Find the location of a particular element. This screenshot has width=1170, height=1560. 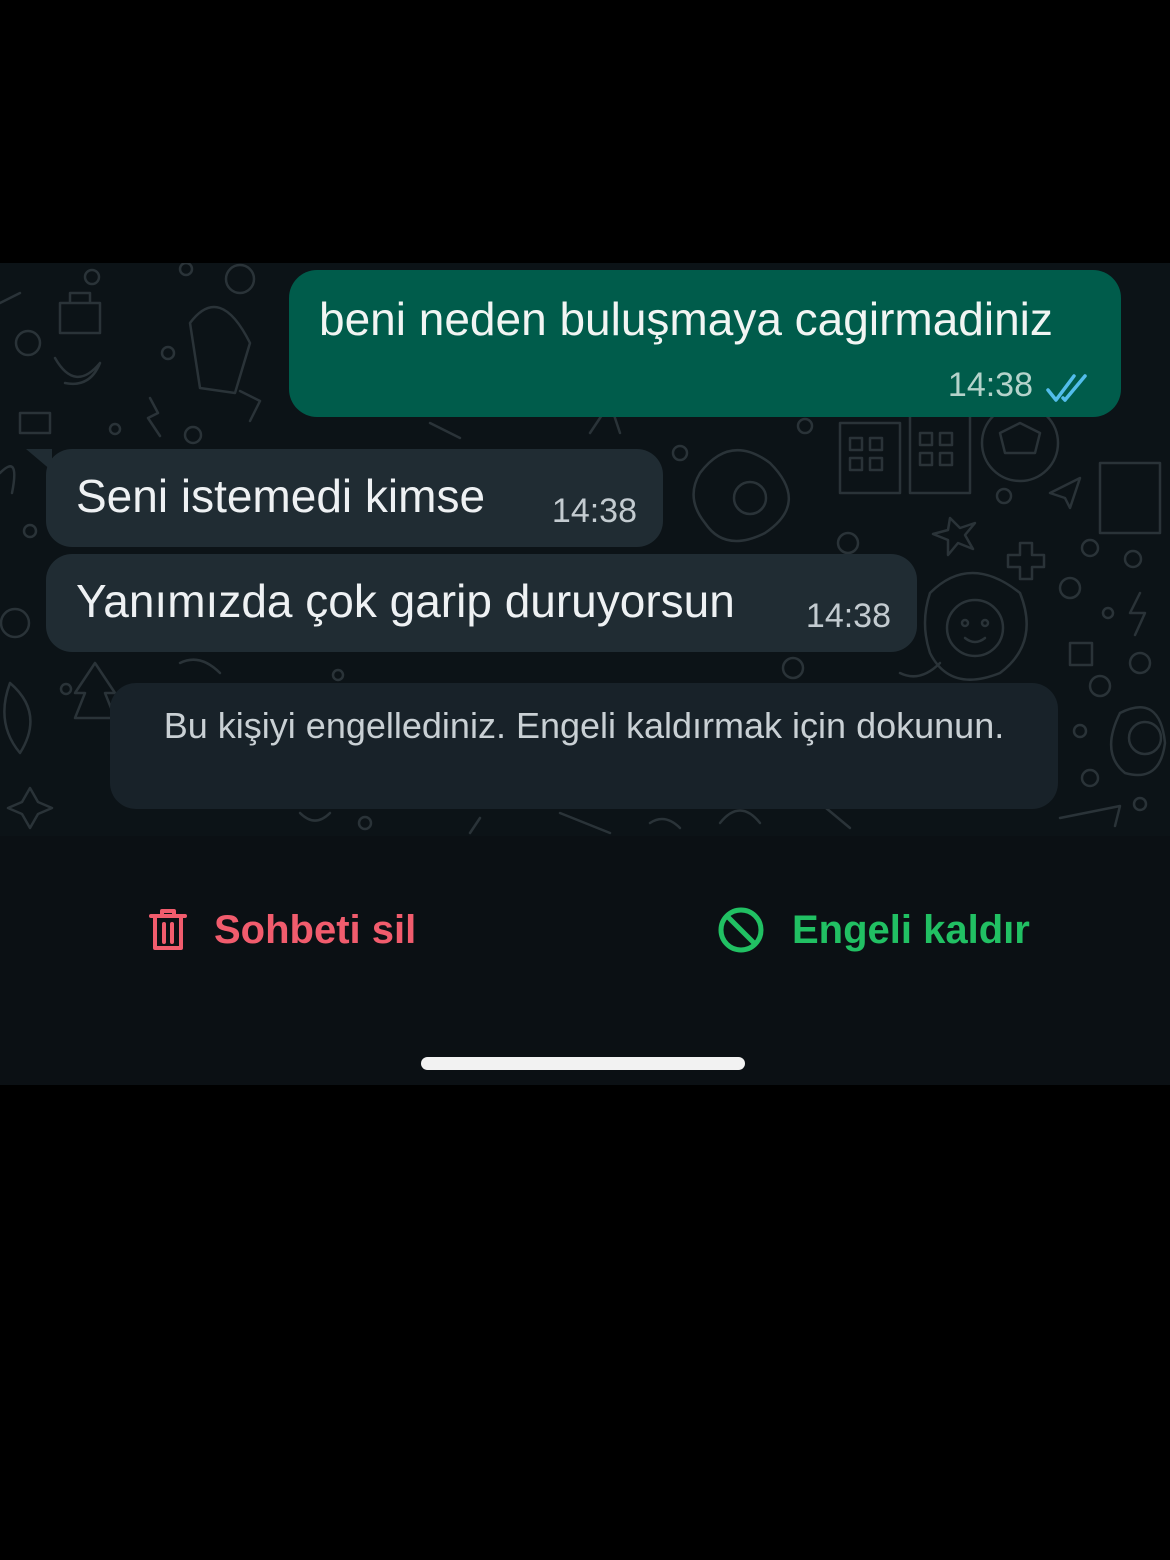

incoming-message-bubble: Yanımızda çok garip duruyorsun 14:38 is located at coordinates (481, 603).